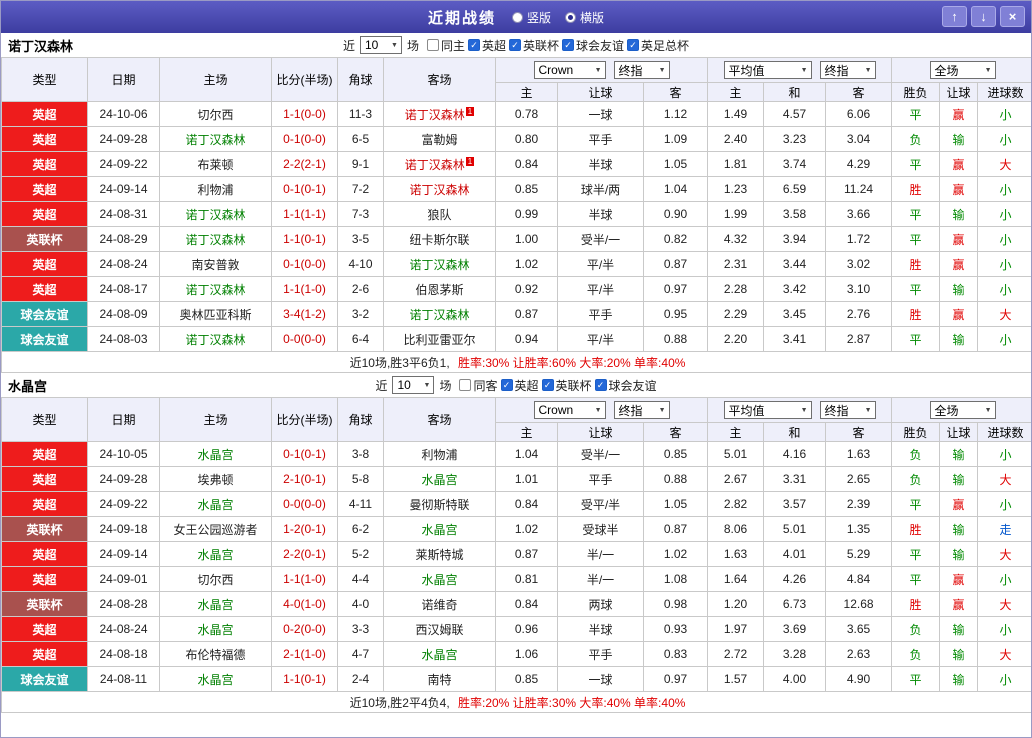  What do you see at coordinates (123, 529) in the screenshot?
I see `match-date-cell: 24-09-18` at bounding box center [123, 529].